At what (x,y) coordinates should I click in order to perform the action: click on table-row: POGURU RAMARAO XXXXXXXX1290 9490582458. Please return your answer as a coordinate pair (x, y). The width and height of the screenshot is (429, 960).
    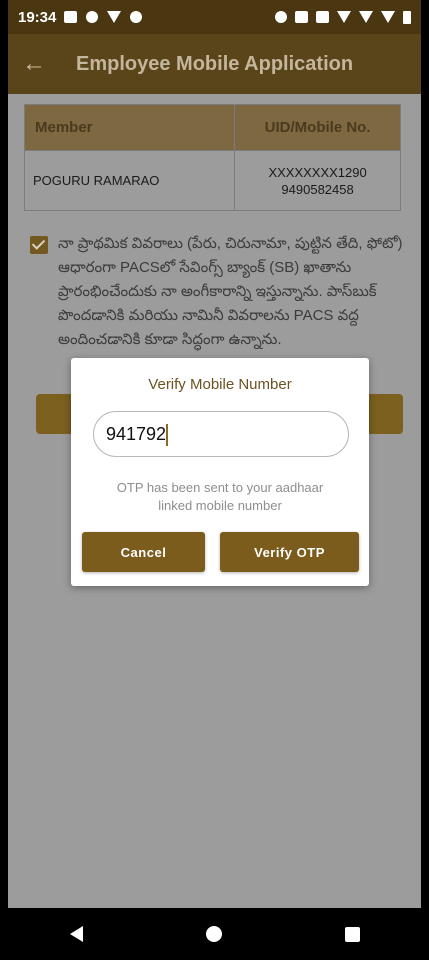
    Looking at the image, I should click on (212, 180).